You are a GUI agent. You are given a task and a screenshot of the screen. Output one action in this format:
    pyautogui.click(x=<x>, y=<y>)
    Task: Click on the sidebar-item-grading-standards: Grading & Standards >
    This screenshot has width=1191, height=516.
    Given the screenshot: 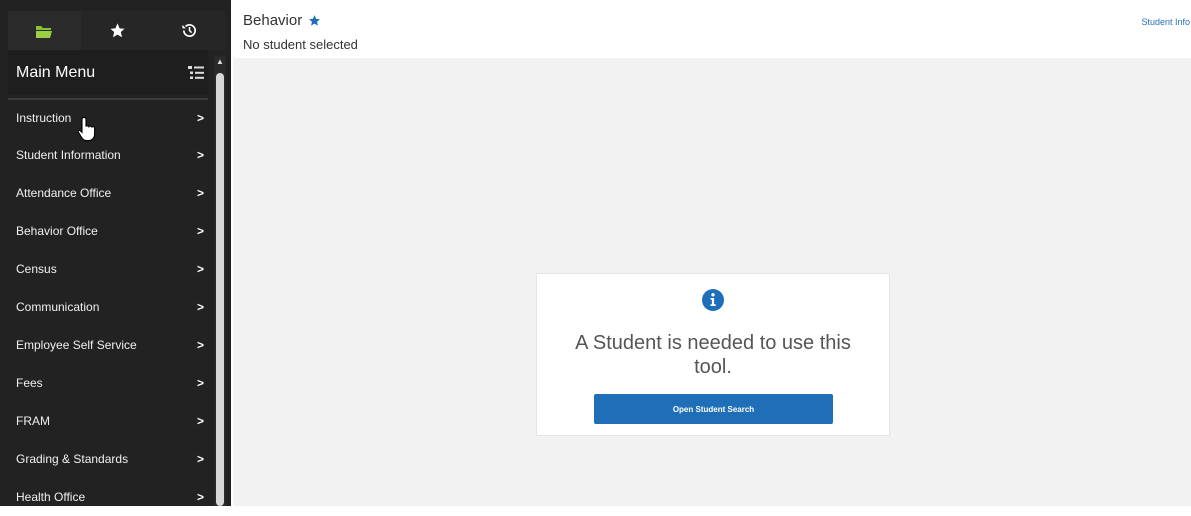 What is the action you would take?
    pyautogui.click(x=108, y=459)
    